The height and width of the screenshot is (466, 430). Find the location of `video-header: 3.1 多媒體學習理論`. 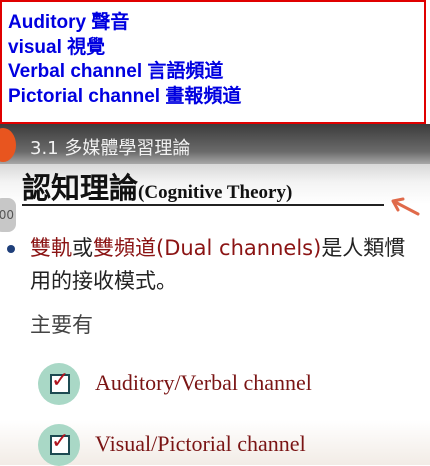

video-header: 3.1 多媒體學習理論 is located at coordinates (215, 144).